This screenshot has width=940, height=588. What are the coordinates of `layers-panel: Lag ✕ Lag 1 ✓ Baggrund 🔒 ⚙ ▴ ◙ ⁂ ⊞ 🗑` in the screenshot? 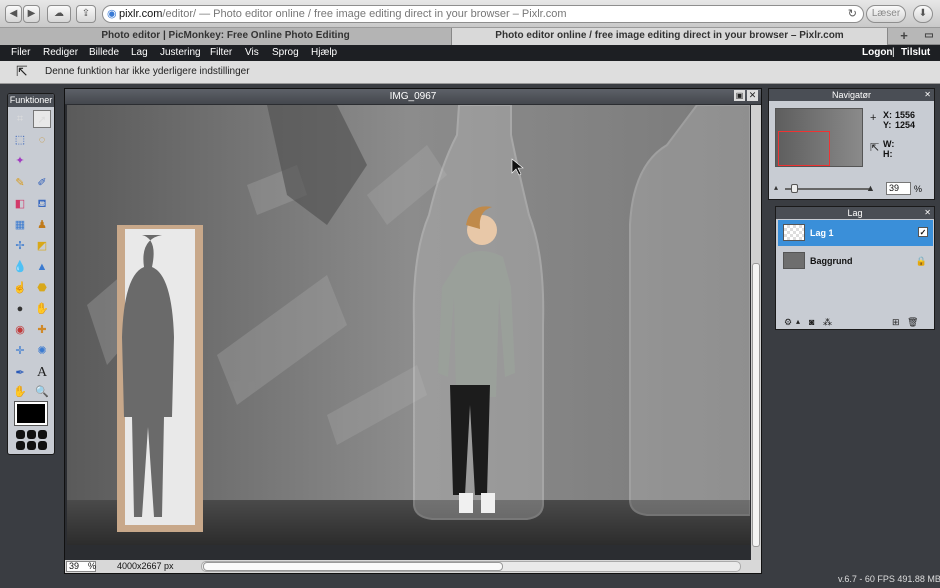 It's located at (855, 268).